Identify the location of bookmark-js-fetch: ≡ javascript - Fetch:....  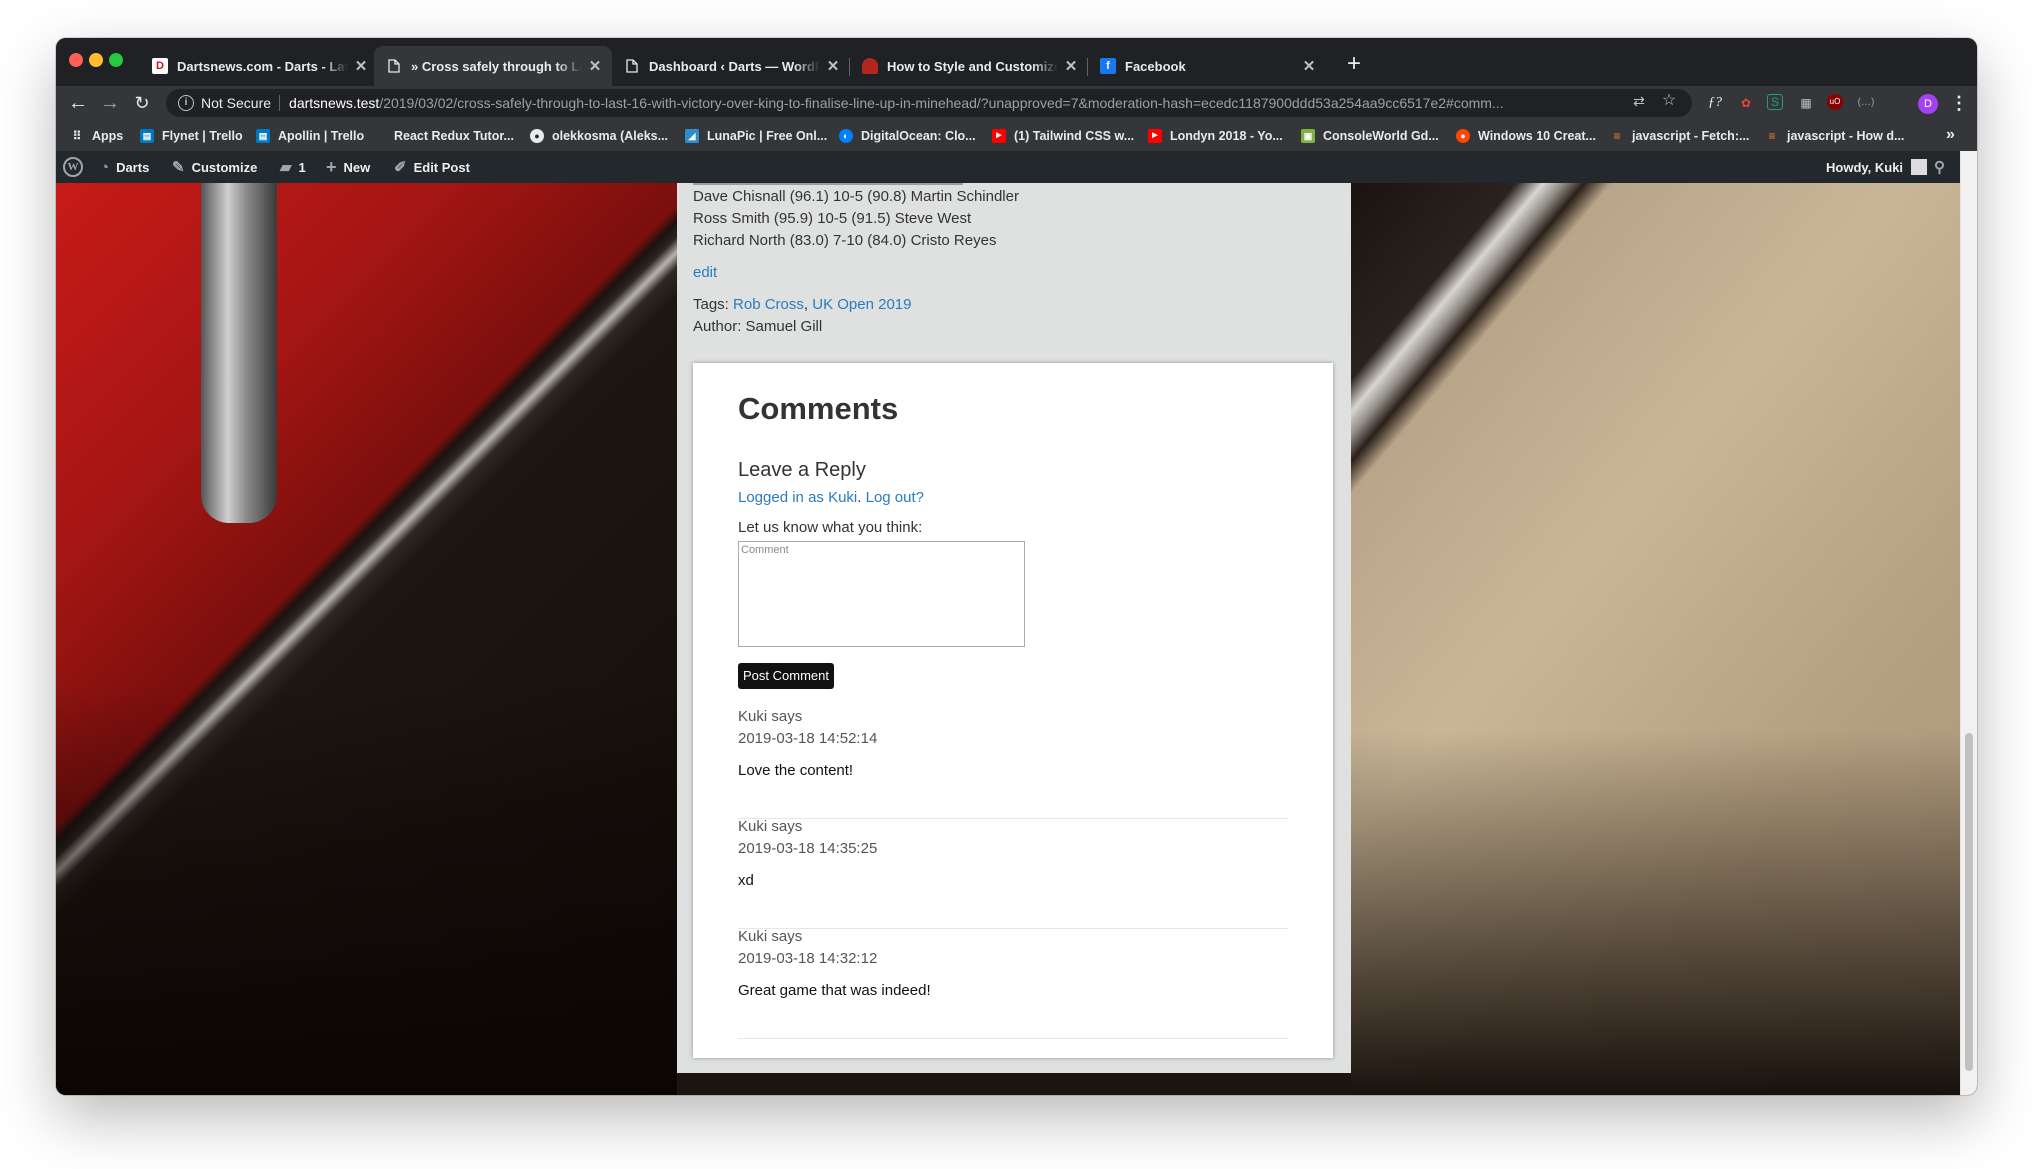
(1679, 136).